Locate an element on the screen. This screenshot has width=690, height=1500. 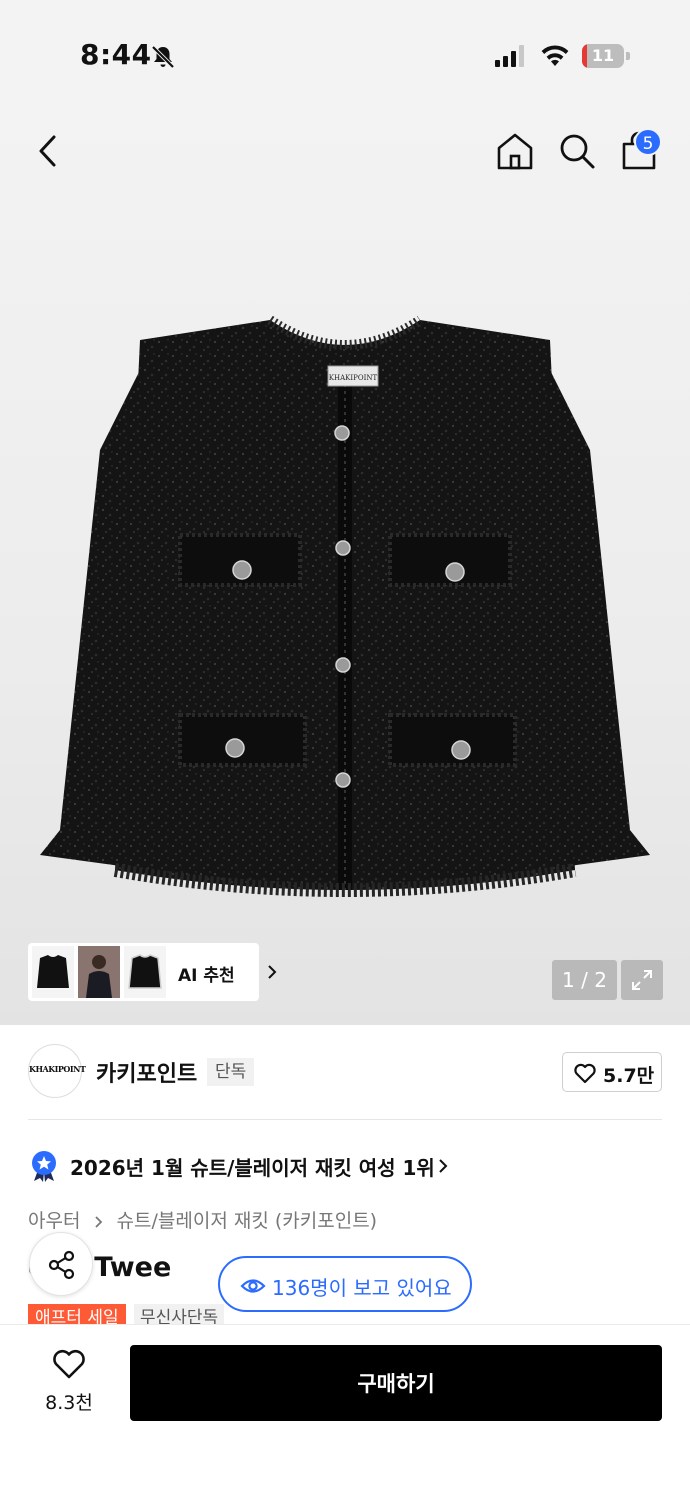
brand-logo-text: KHAKIPOINT is located at coordinates (57, 1069).